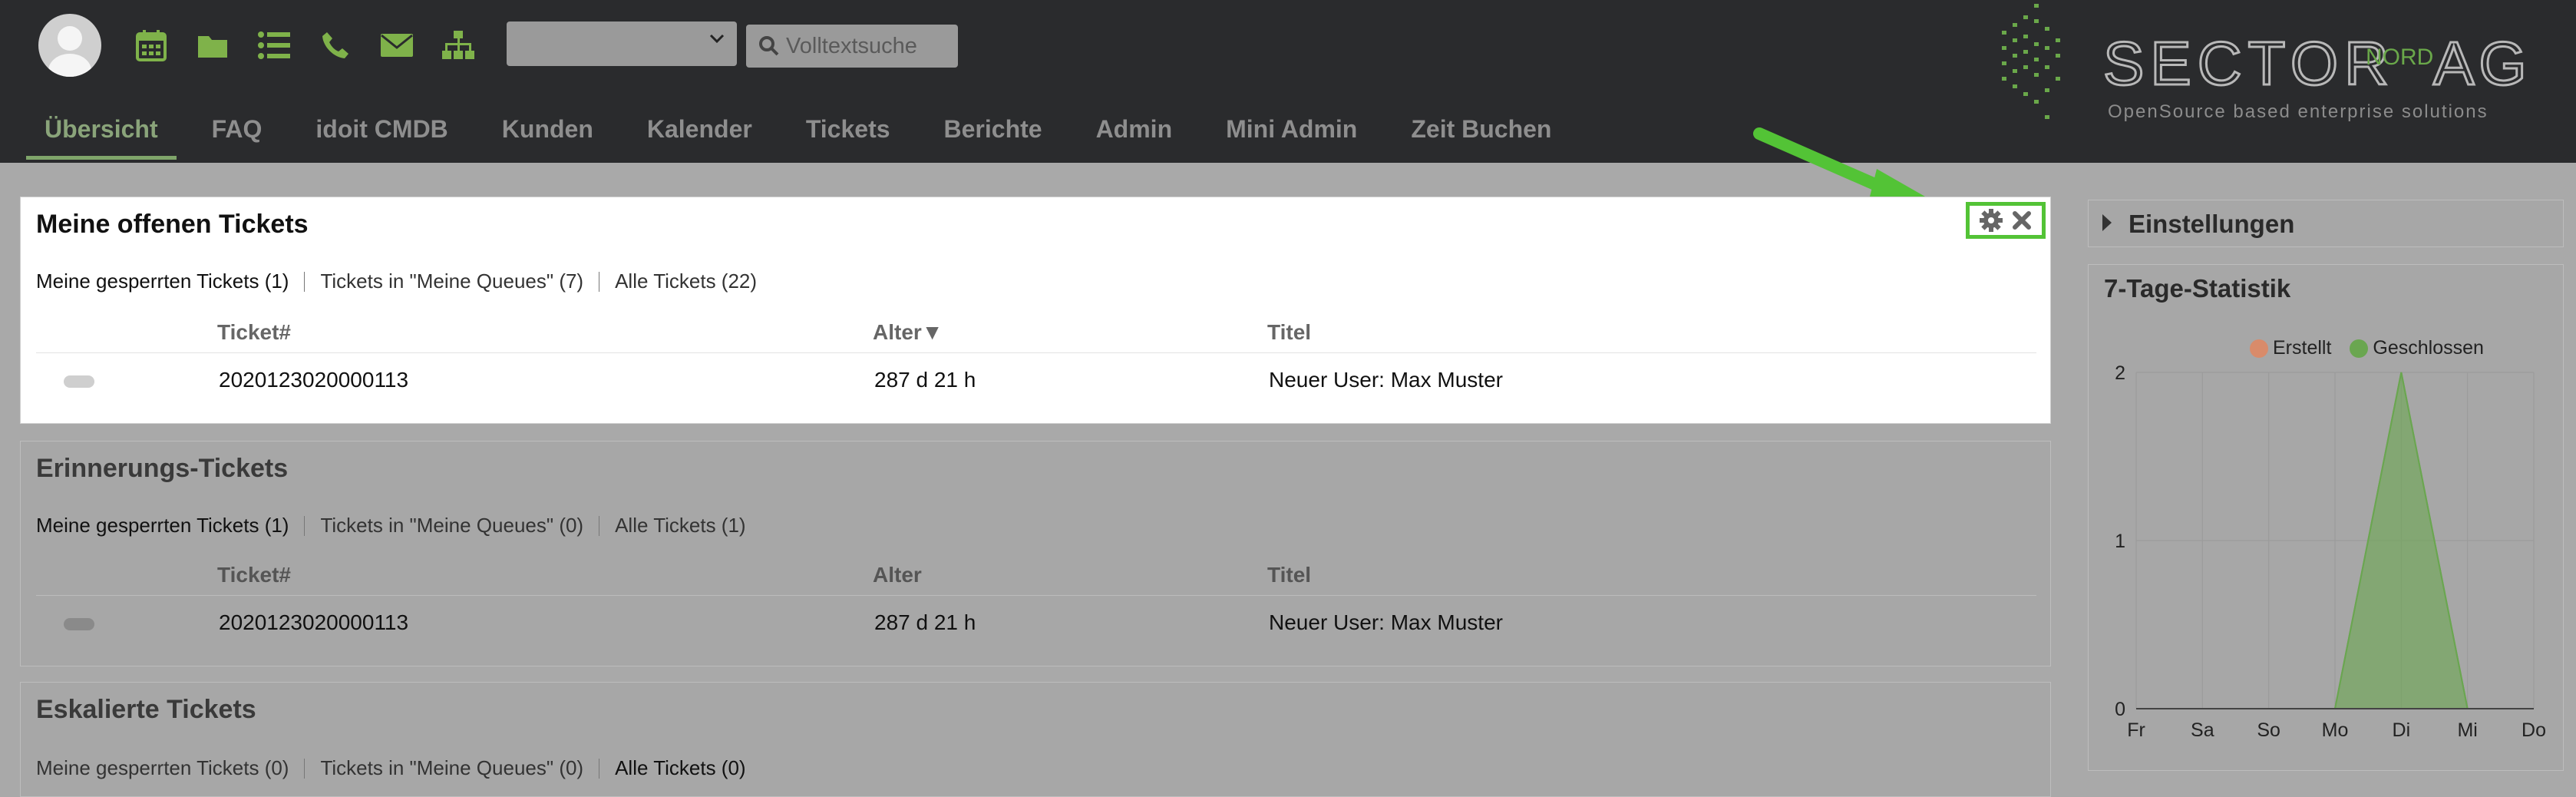 The image size is (2576, 797). What do you see at coordinates (680, 525) in the screenshot?
I see `filter-all: Alle Tickets (1)` at bounding box center [680, 525].